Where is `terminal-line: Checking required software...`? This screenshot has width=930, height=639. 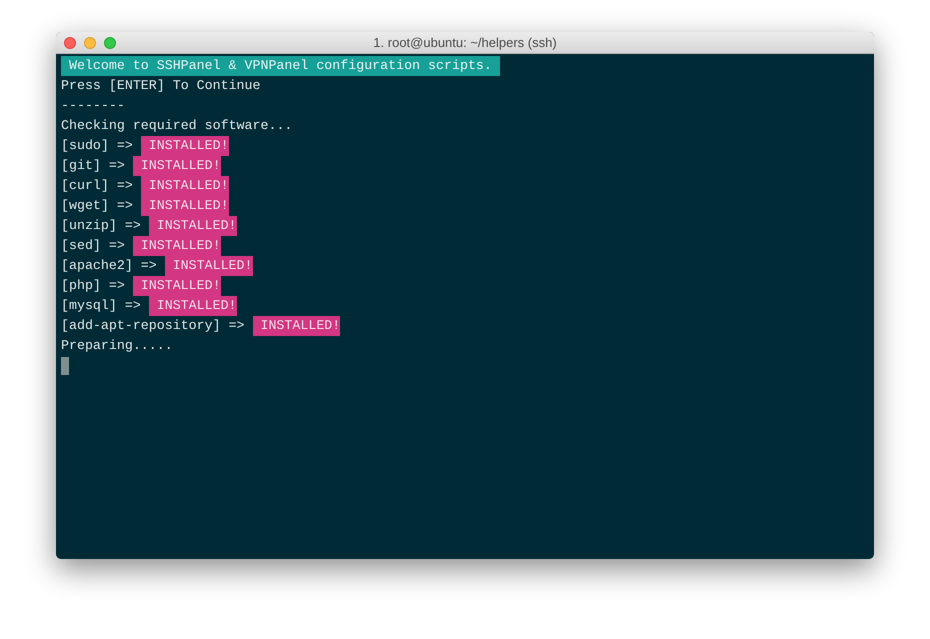 terminal-line: Checking required software... is located at coordinates (176, 126).